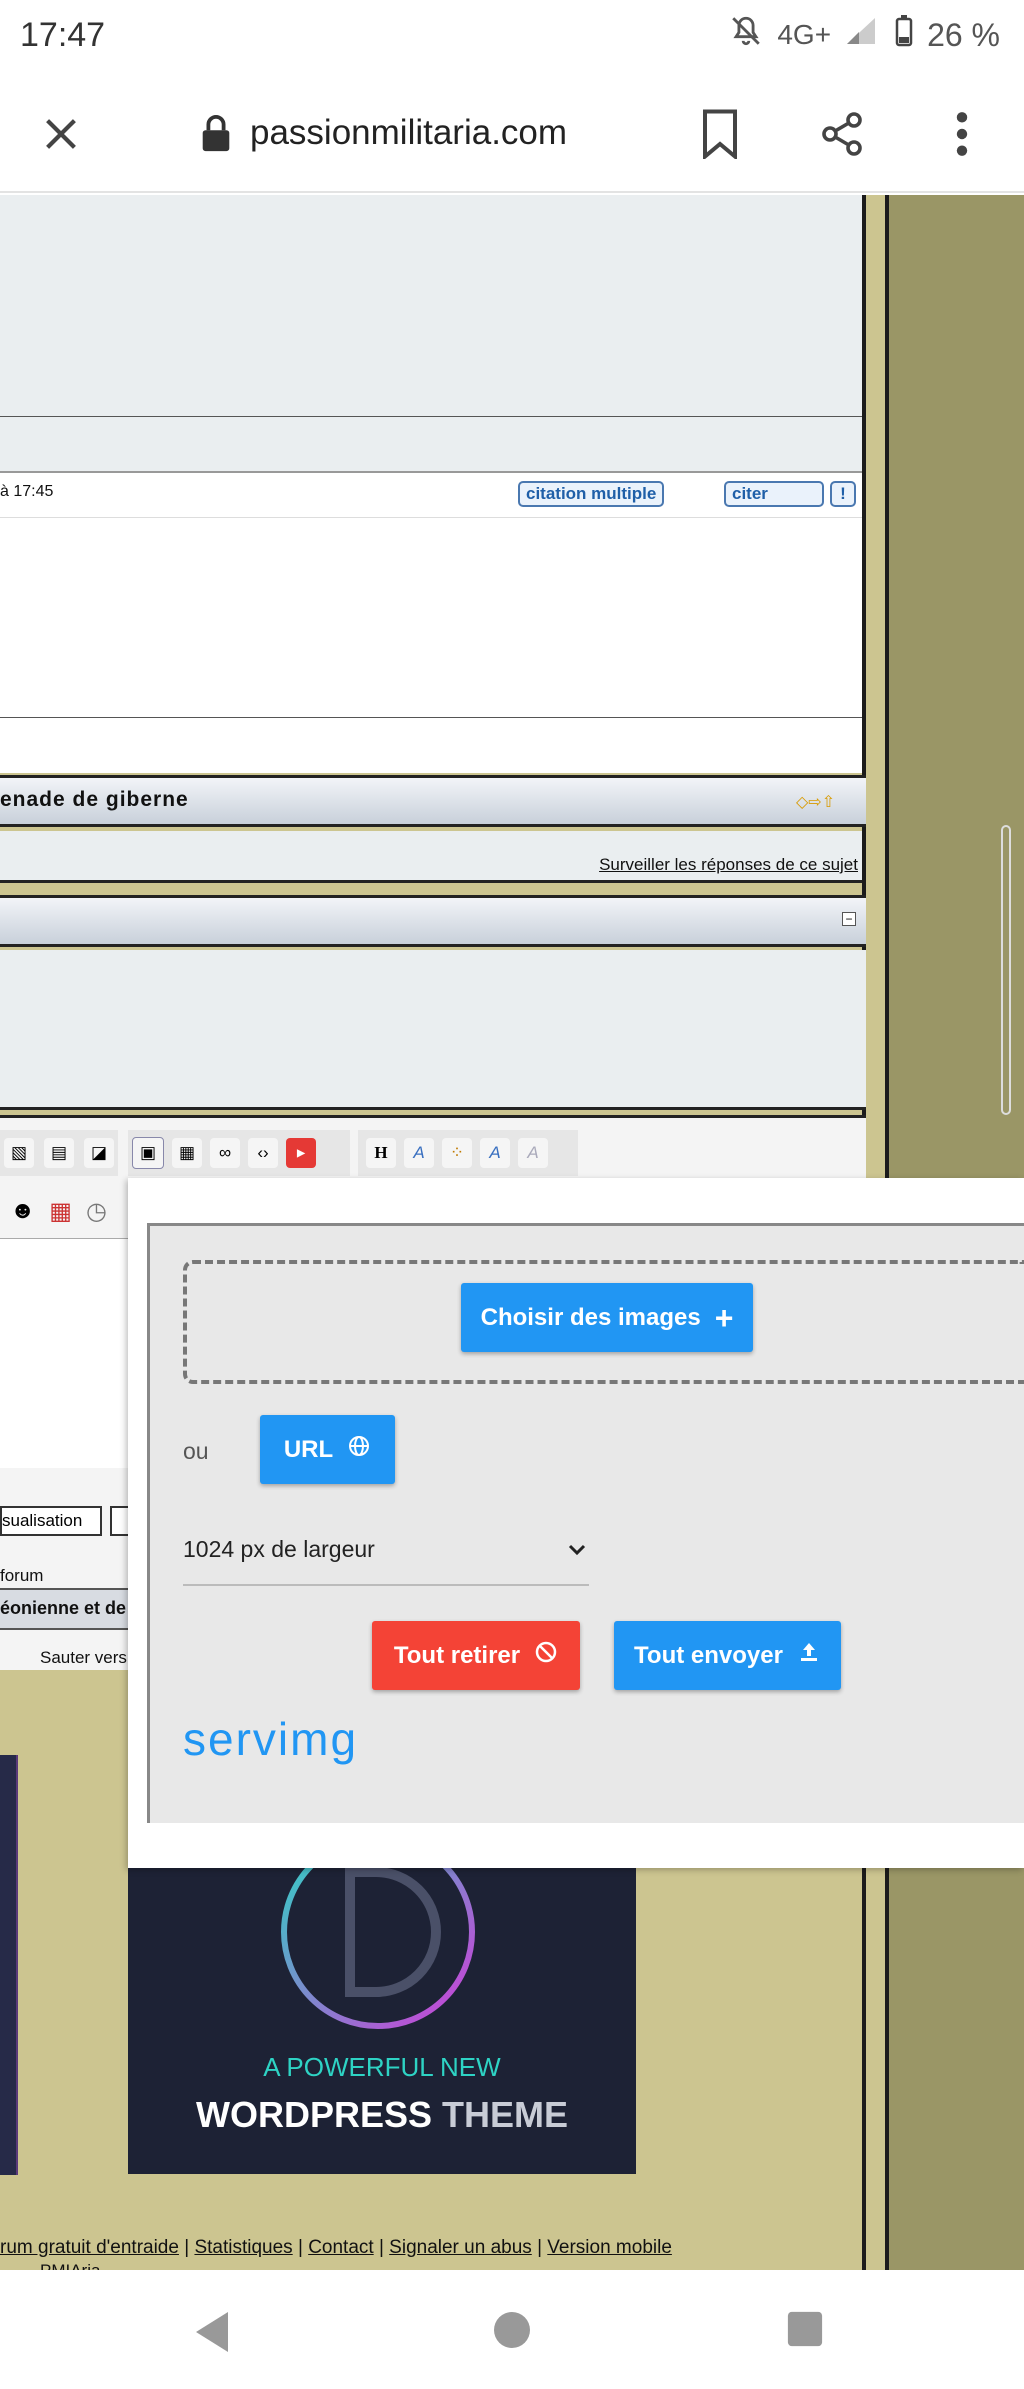 The height and width of the screenshot is (2389, 1024). What do you see at coordinates (382, 2067) in the screenshot?
I see `ad-tagline: A POWERFUL NEW` at bounding box center [382, 2067].